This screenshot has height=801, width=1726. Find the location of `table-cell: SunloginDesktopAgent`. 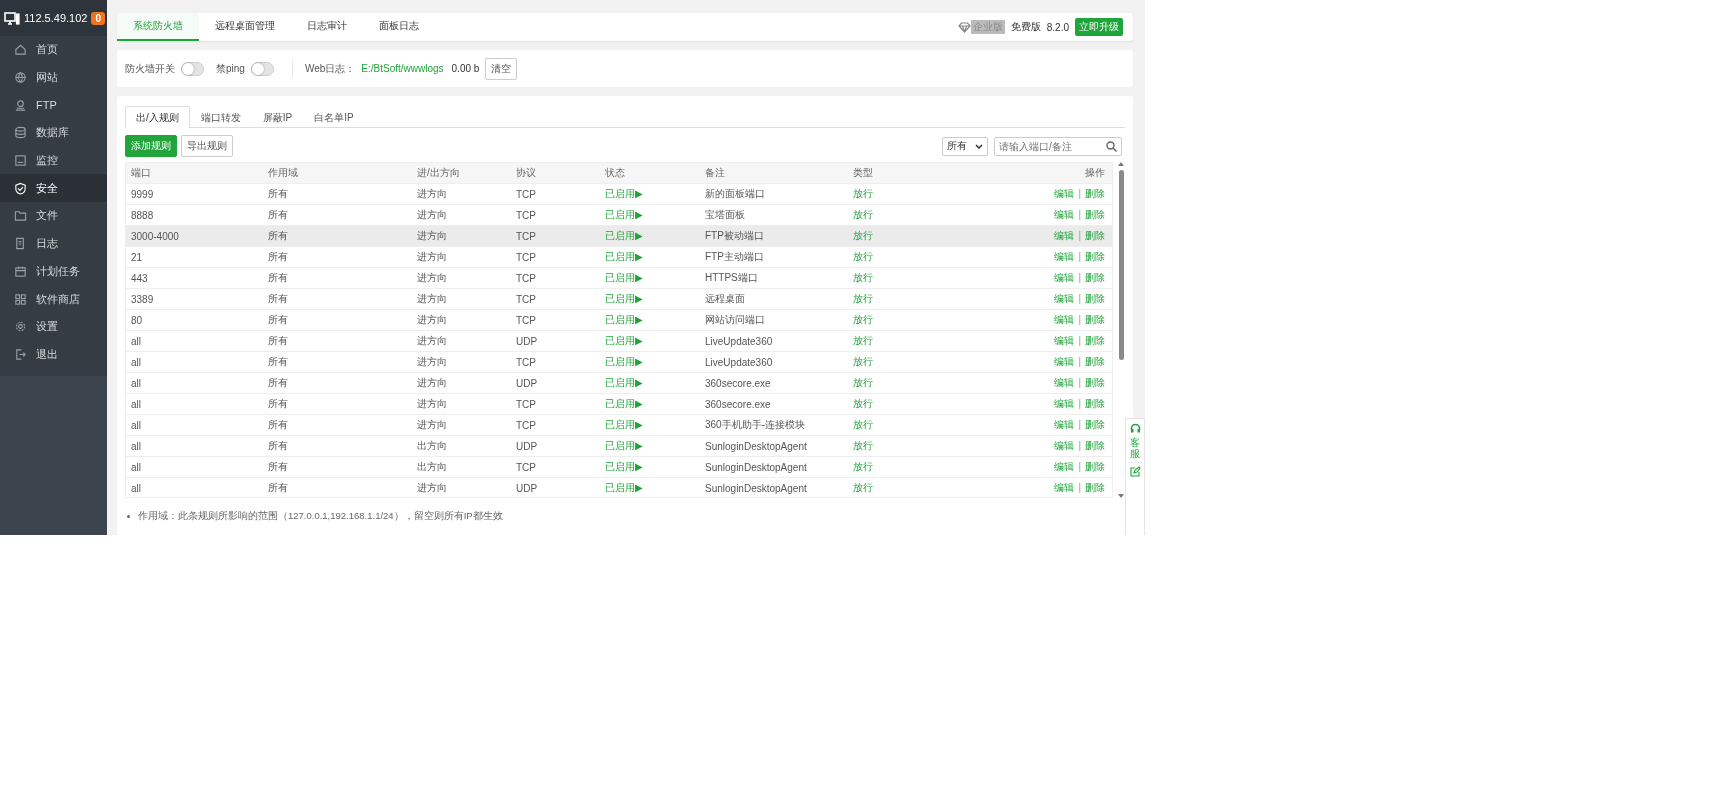

table-cell: SunloginDesktopAgent is located at coordinates (756, 488).